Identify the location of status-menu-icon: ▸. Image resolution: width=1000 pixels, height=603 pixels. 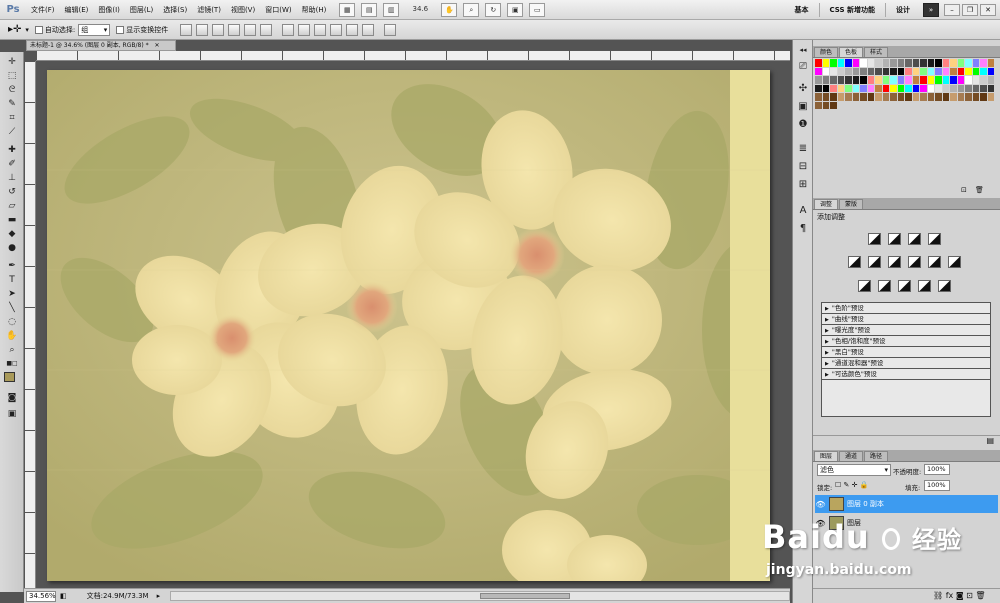
(159, 596).